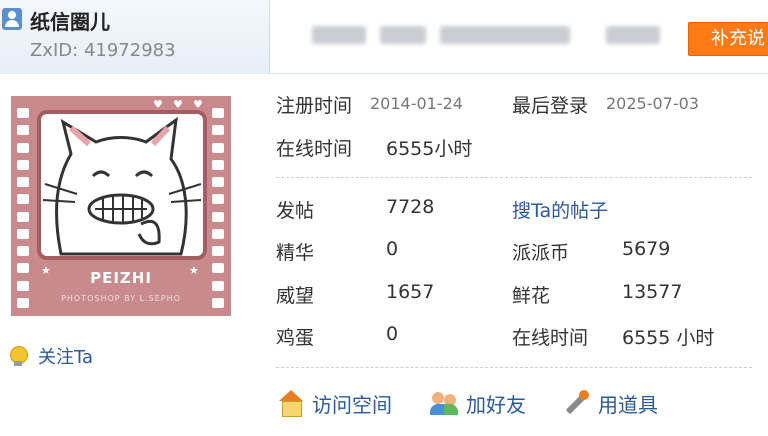  Describe the element at coordinates (577, 403) in the screenshot. I see `wand-icon` at that location.